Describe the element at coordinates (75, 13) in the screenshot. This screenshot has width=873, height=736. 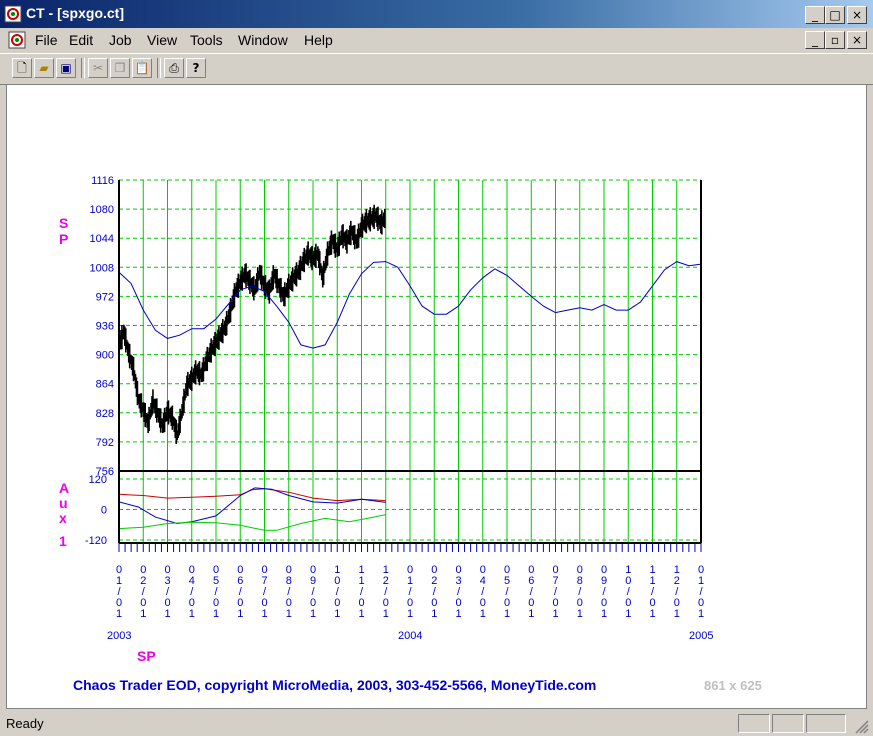
I see `window-title: CT - [spxgo.ct]` at that location.